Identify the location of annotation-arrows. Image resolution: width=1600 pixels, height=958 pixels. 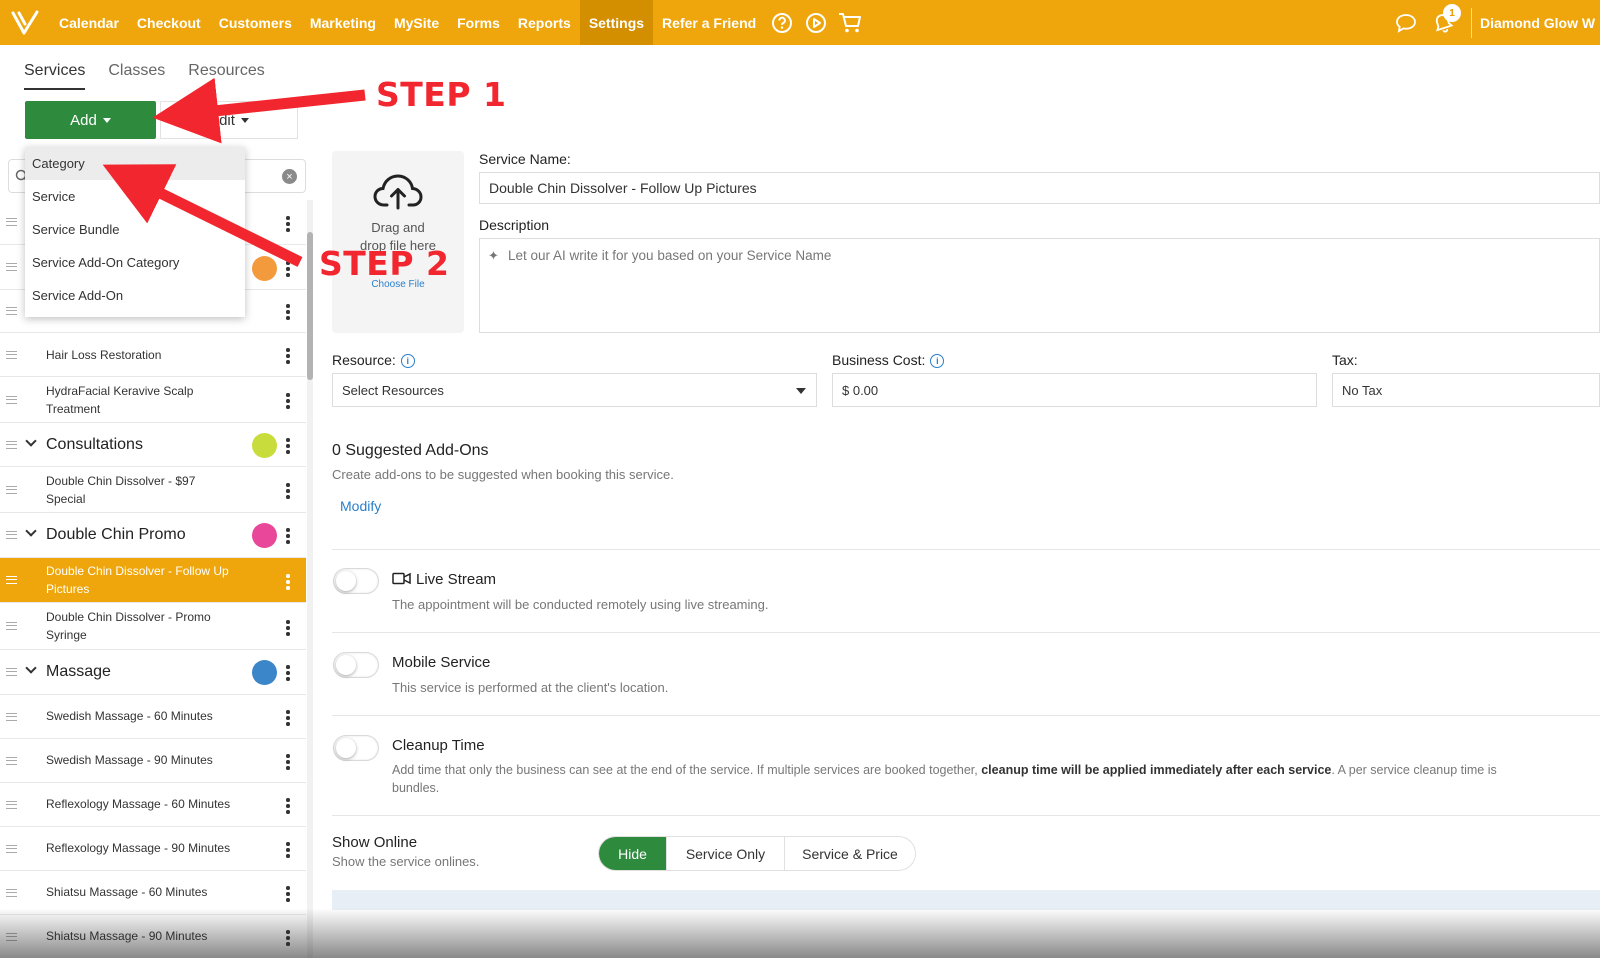
(234, 172).